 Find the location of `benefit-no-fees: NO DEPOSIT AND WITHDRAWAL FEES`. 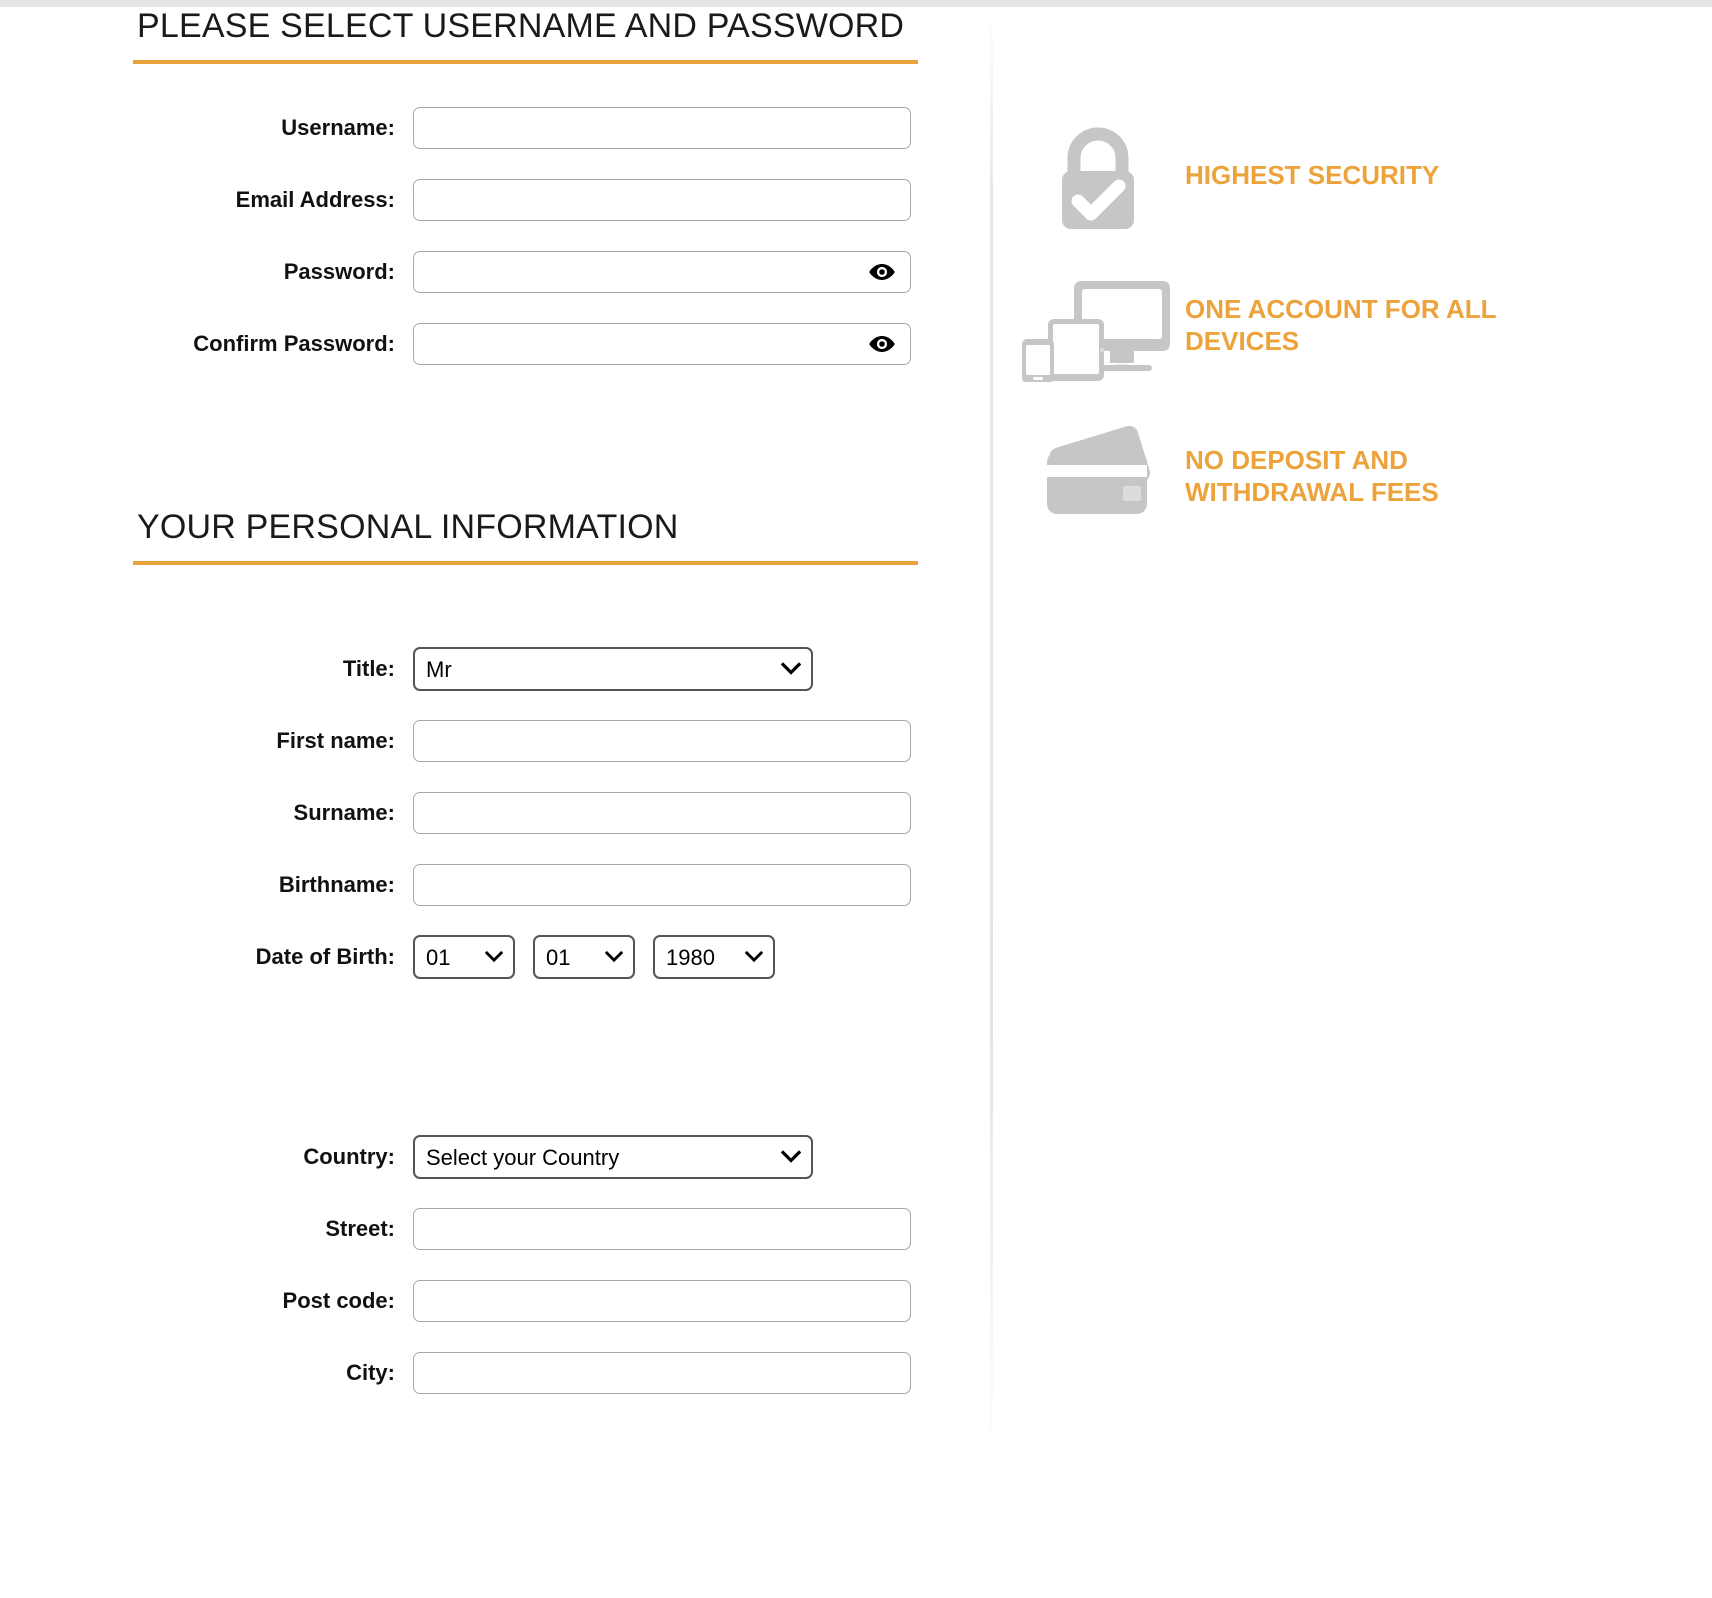

benefit-no-fees: NO DEPOSIT AND WITHDRAWAL FEES is located at coordinates (1290, 472).